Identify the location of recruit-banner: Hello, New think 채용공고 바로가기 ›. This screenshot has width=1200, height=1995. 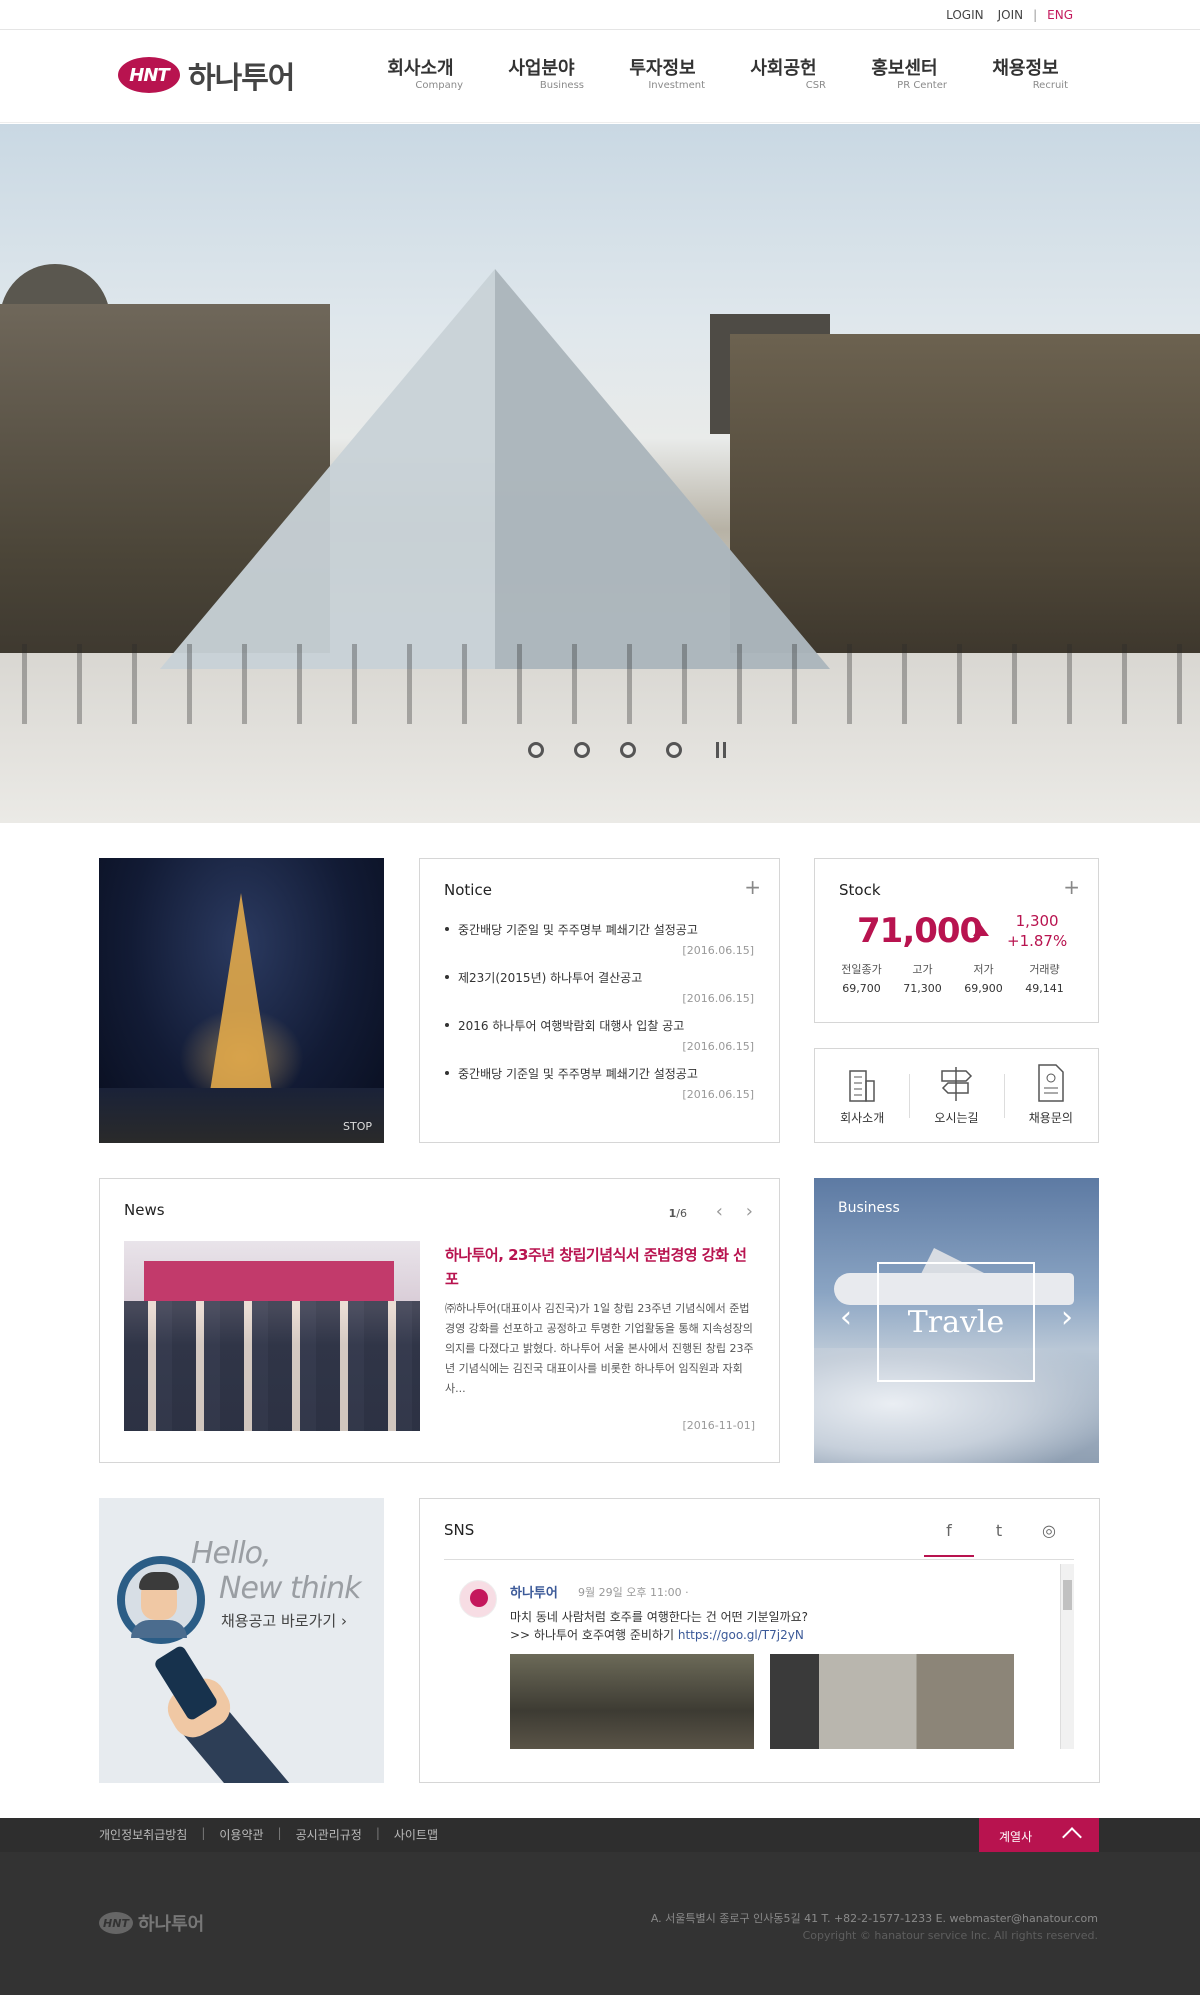
(241, 1640).